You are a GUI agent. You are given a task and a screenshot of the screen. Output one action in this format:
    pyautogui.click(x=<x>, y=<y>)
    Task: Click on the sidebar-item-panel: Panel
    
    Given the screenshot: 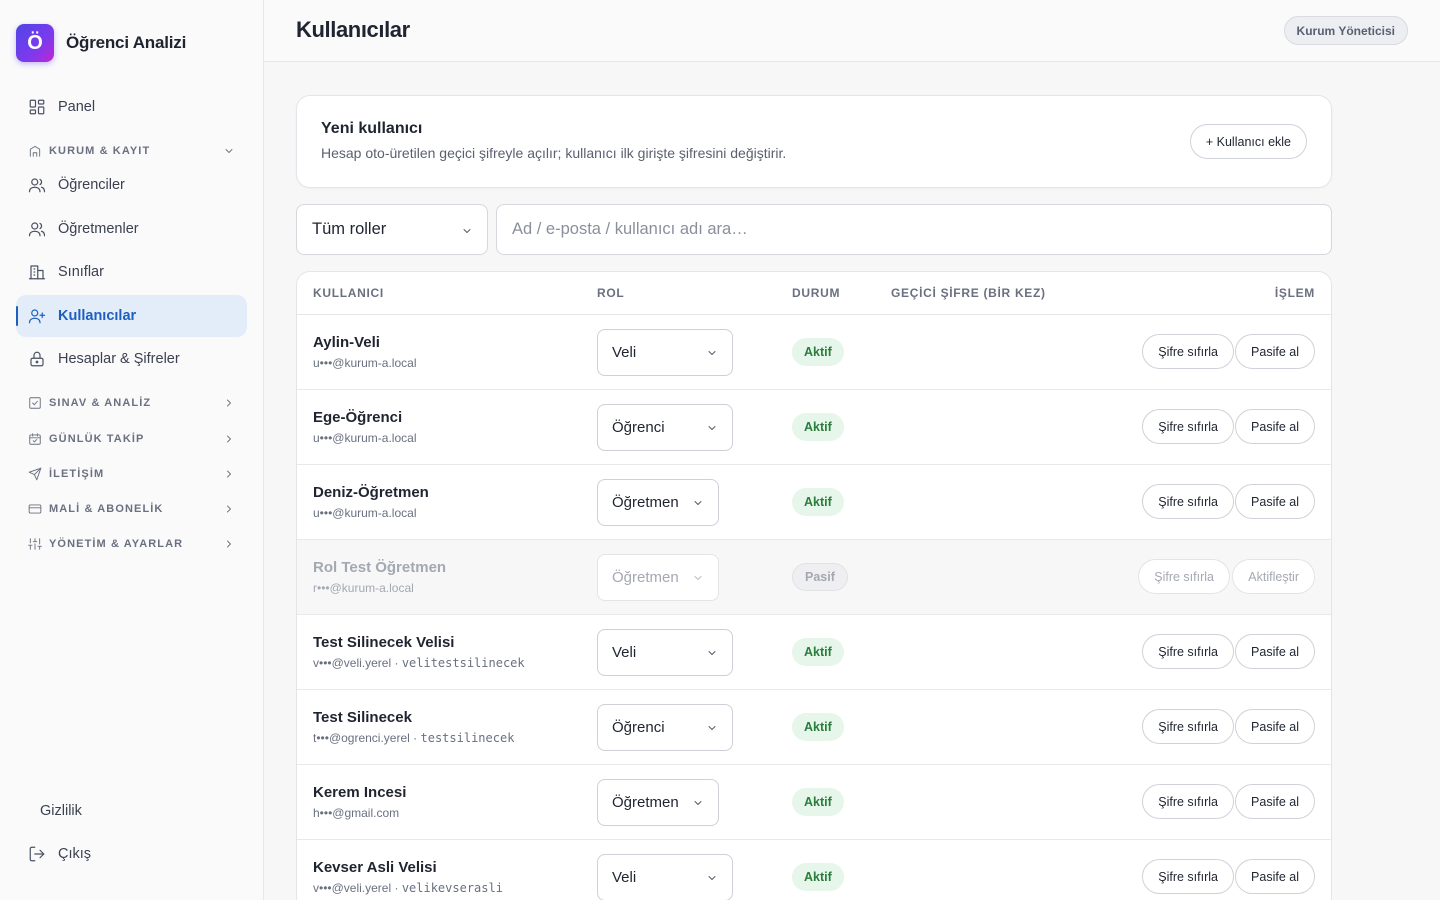 What is the action you would take?
    pyautogui.click(x=131, y=107)
    